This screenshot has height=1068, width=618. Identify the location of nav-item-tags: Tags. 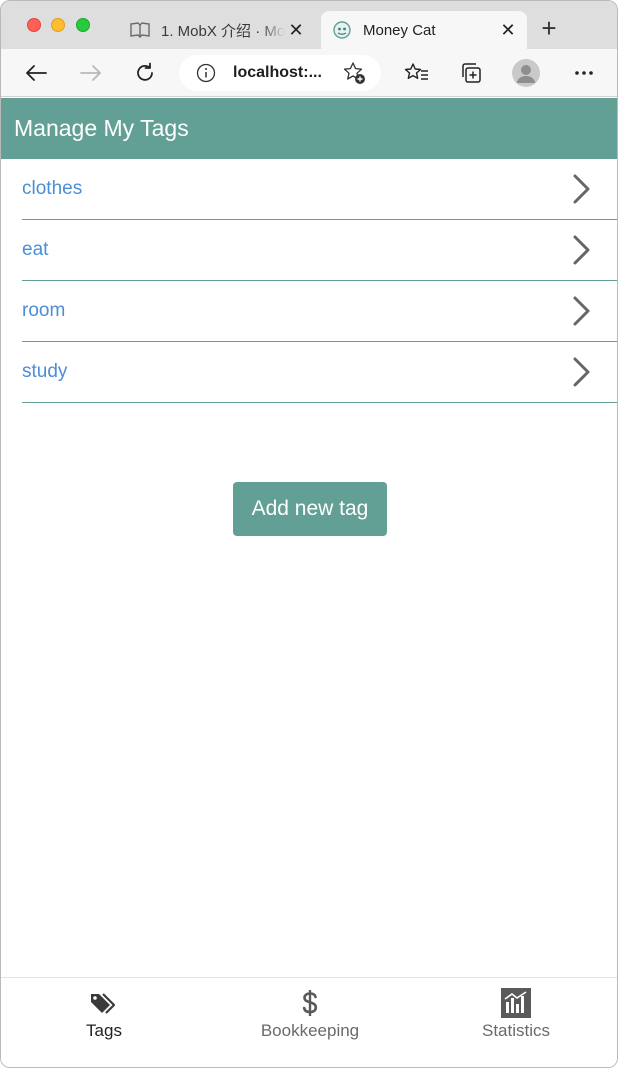
(104, 1022).